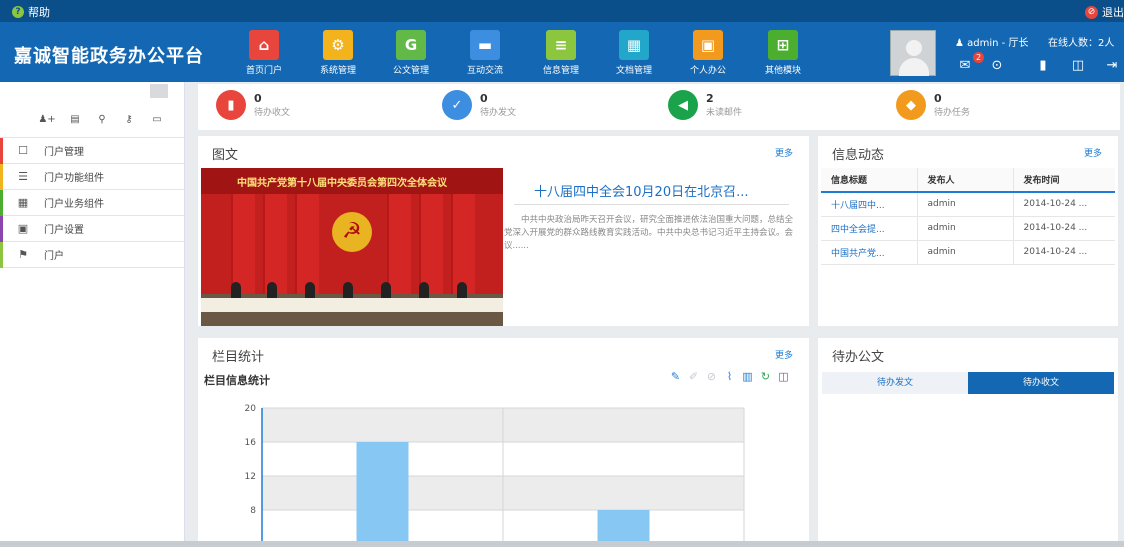 This screenshot has width=1124, height=547. I want to click on divider, so click(651, 204).